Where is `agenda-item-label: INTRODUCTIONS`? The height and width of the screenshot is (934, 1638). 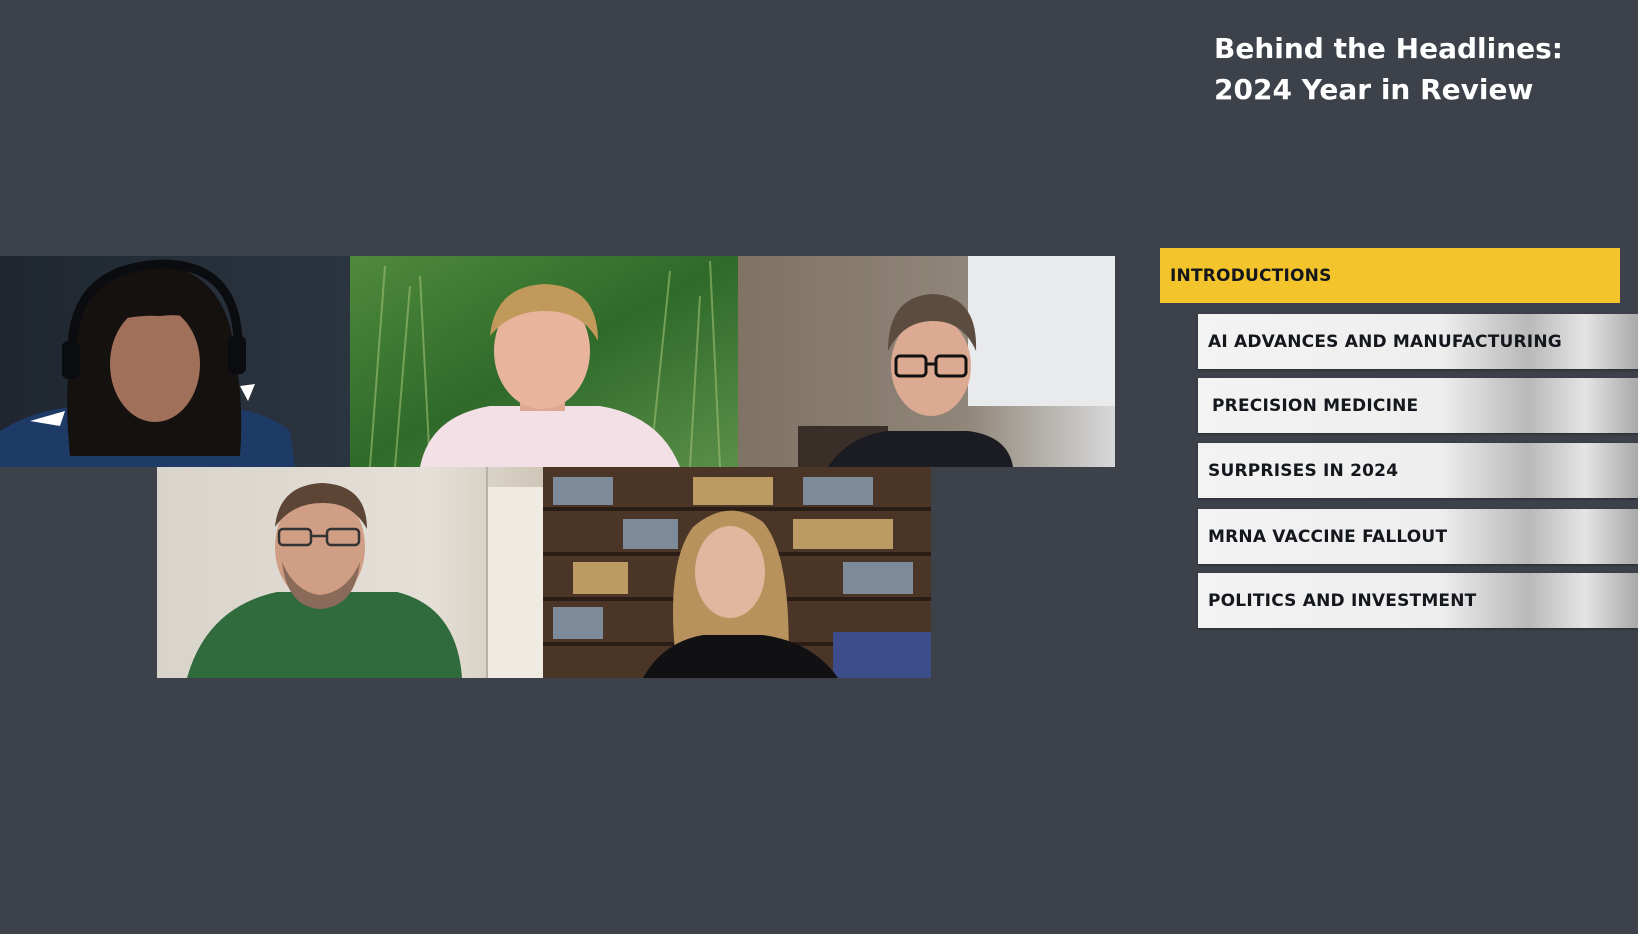 agenda-item-label: INTRODUCTIONS is located at coordinates (1251, 275).